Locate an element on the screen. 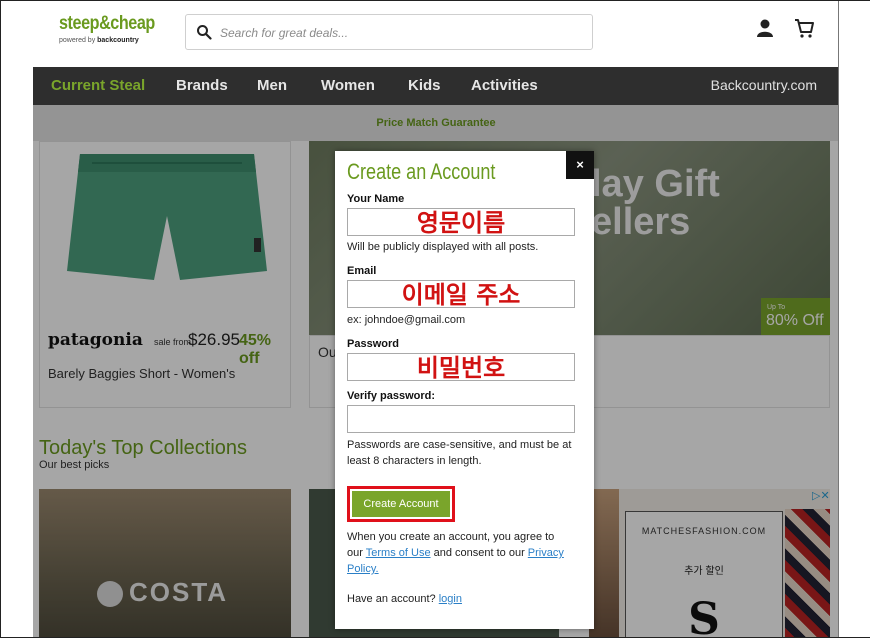 The image size is (870, 638). nav-item-current-steal: Current Steal is located at coordinates (98, 85).